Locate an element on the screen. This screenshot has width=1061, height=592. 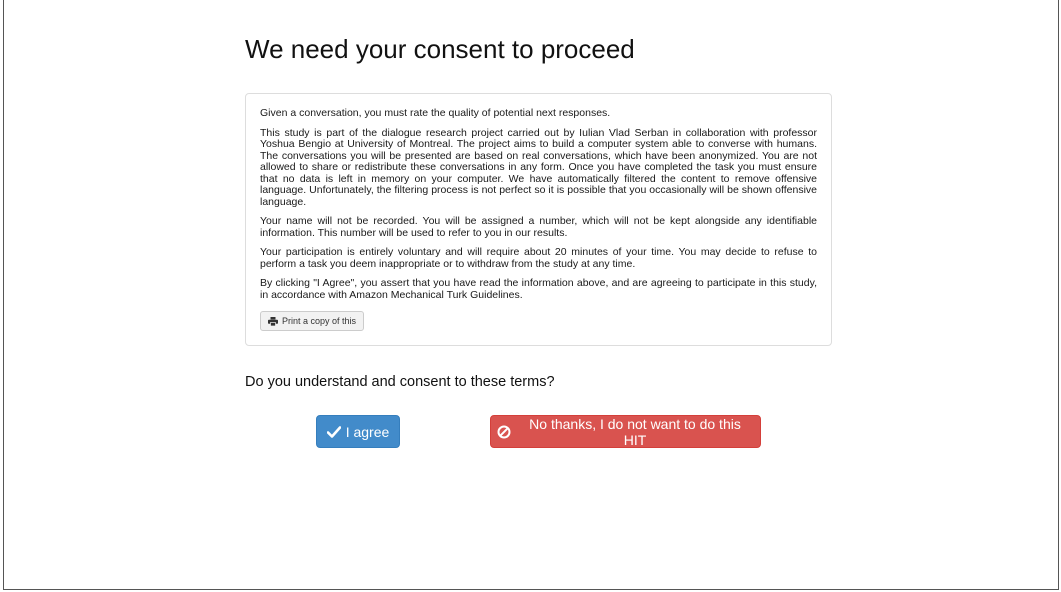
ban-icon is located at coordinates (504, 432).